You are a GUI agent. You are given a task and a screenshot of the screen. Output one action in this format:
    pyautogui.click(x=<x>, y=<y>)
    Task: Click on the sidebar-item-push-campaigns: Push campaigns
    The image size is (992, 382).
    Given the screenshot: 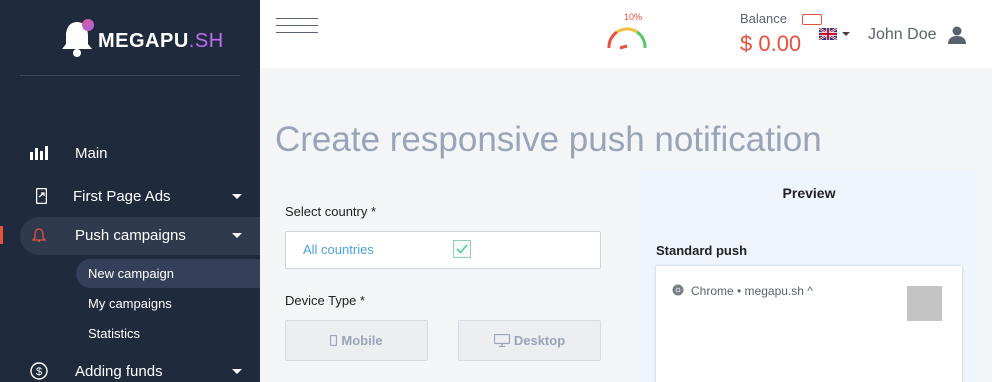 What is the action you would take?
    pyautogui.click(x=130, y=235)
    